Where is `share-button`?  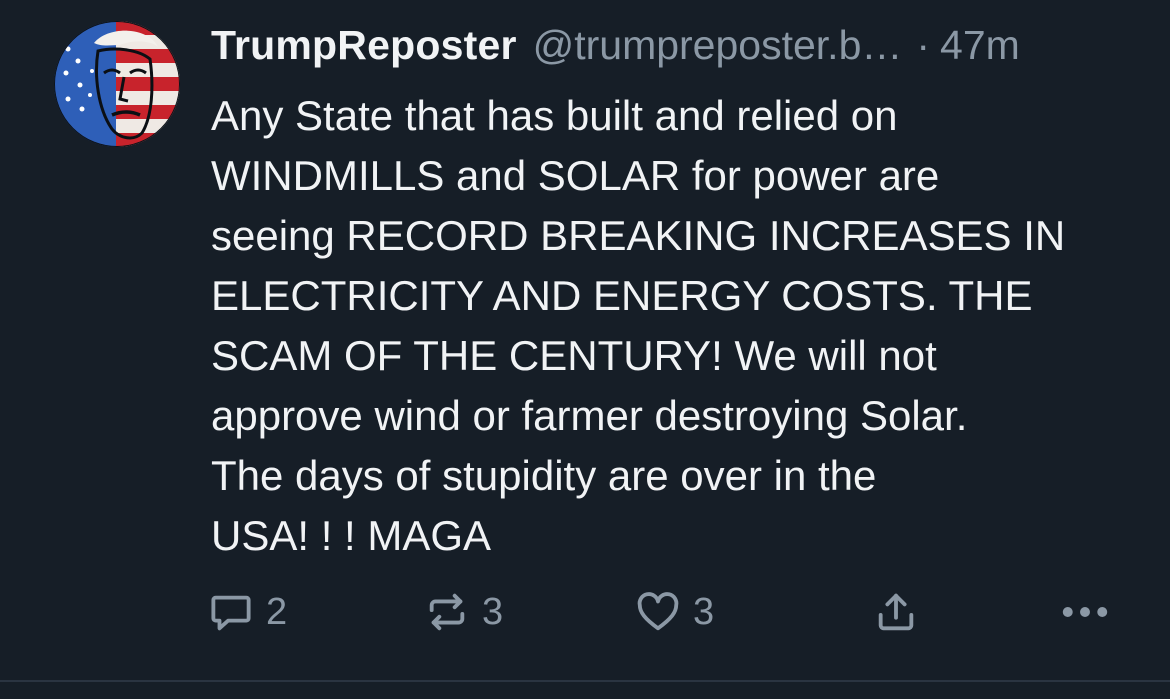 share-button is located at coordinates (896, 612).